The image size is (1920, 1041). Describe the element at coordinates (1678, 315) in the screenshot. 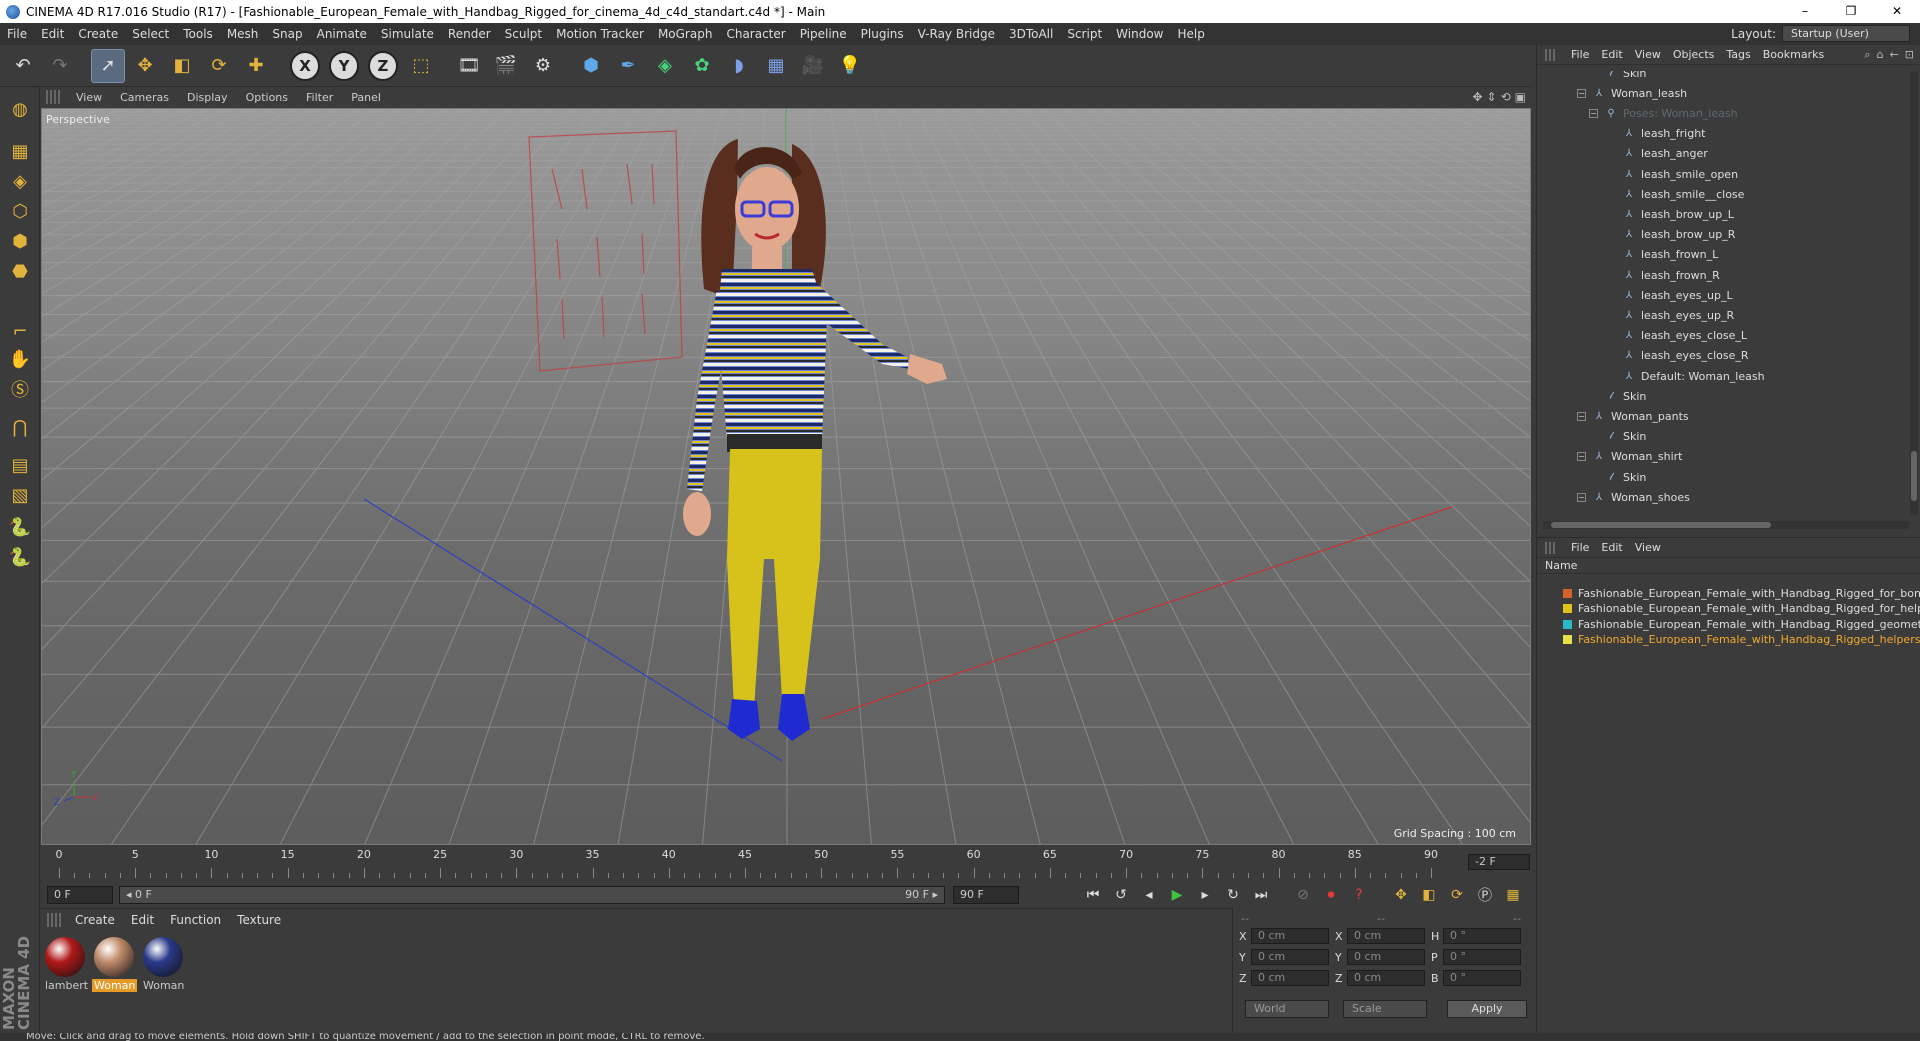

I see `object-tree-item: ⅄ leash_eyes_up_R` at that location.